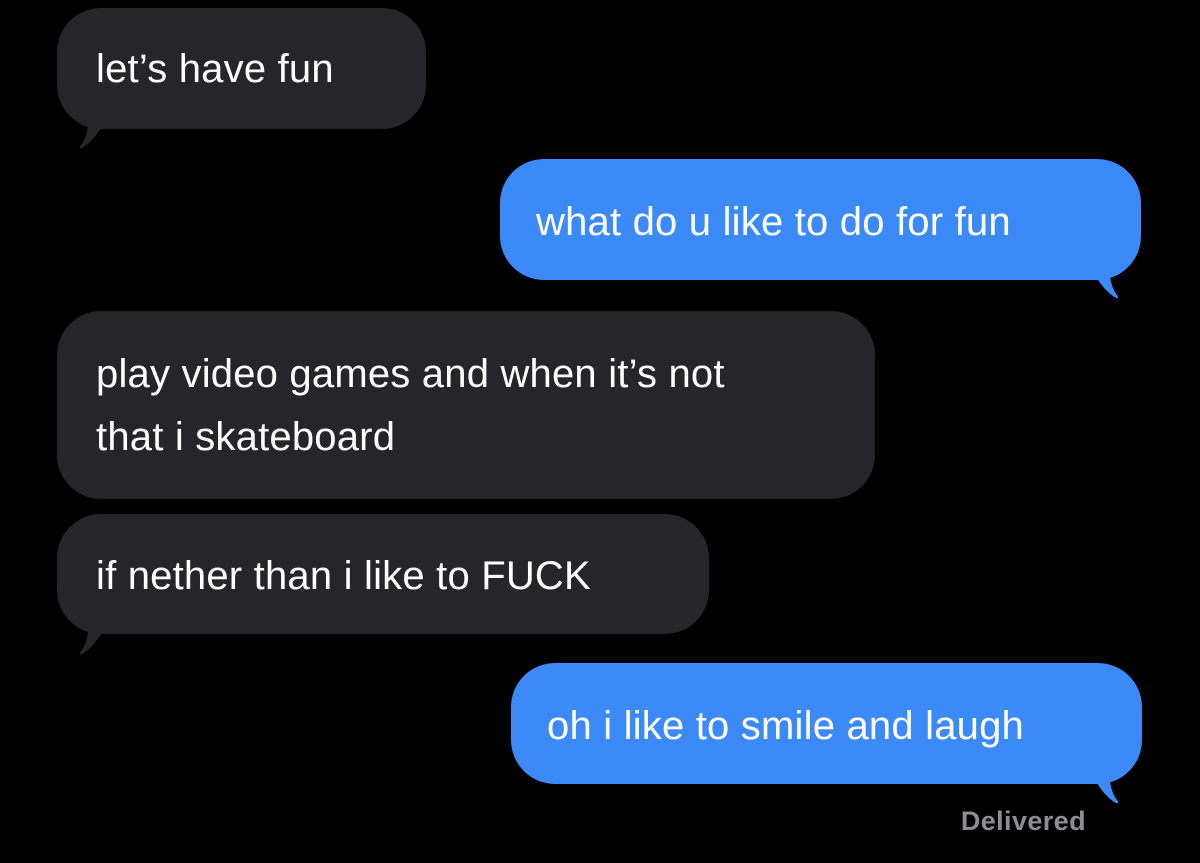 The height and width of the screenshot is (863, 1200). Describe the element at coordinates (1023, 821) in the screenshot. I see `delivered-status: Delivered` at that location.